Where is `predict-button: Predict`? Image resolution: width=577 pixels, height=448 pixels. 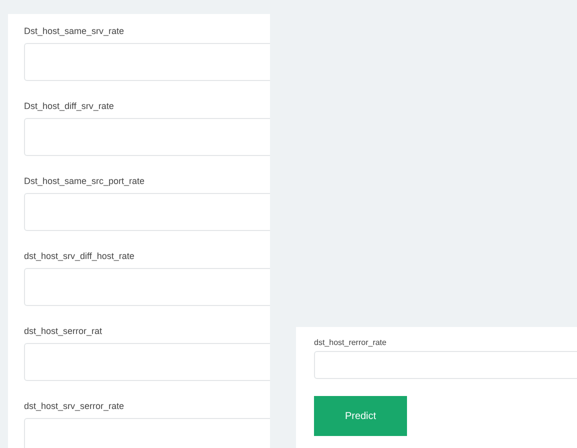
predict-button: Predict is located at coordinates (360, 416).